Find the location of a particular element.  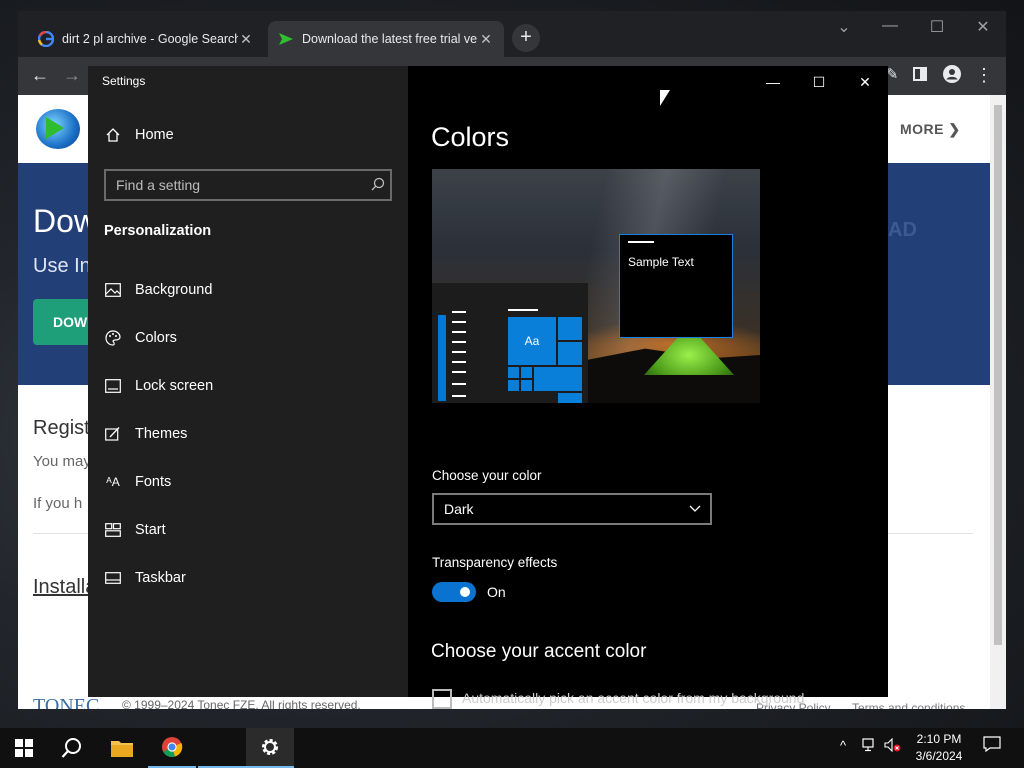

tonec-logo: TONEC is located at coordinates (66, 702).